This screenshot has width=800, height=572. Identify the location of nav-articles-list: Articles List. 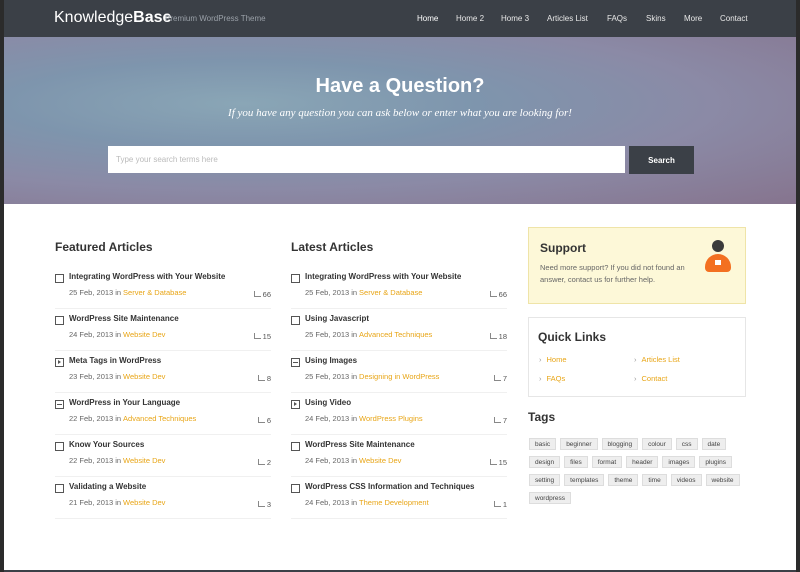
(567, 18).